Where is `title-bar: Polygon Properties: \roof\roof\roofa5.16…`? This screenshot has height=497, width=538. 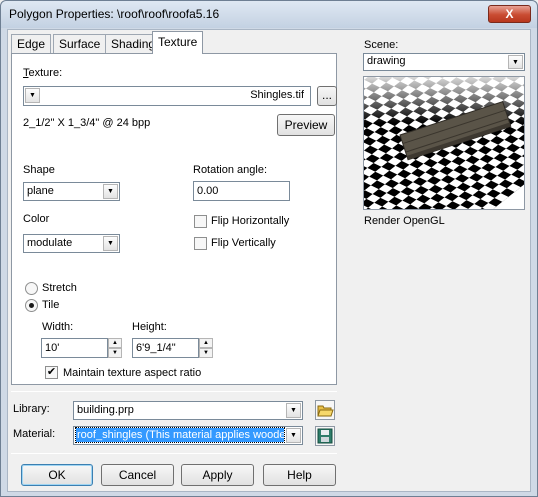
title-bar: Polygon Properties: \roof\roof\roofa5.16… is located at coordinates (269, 14).